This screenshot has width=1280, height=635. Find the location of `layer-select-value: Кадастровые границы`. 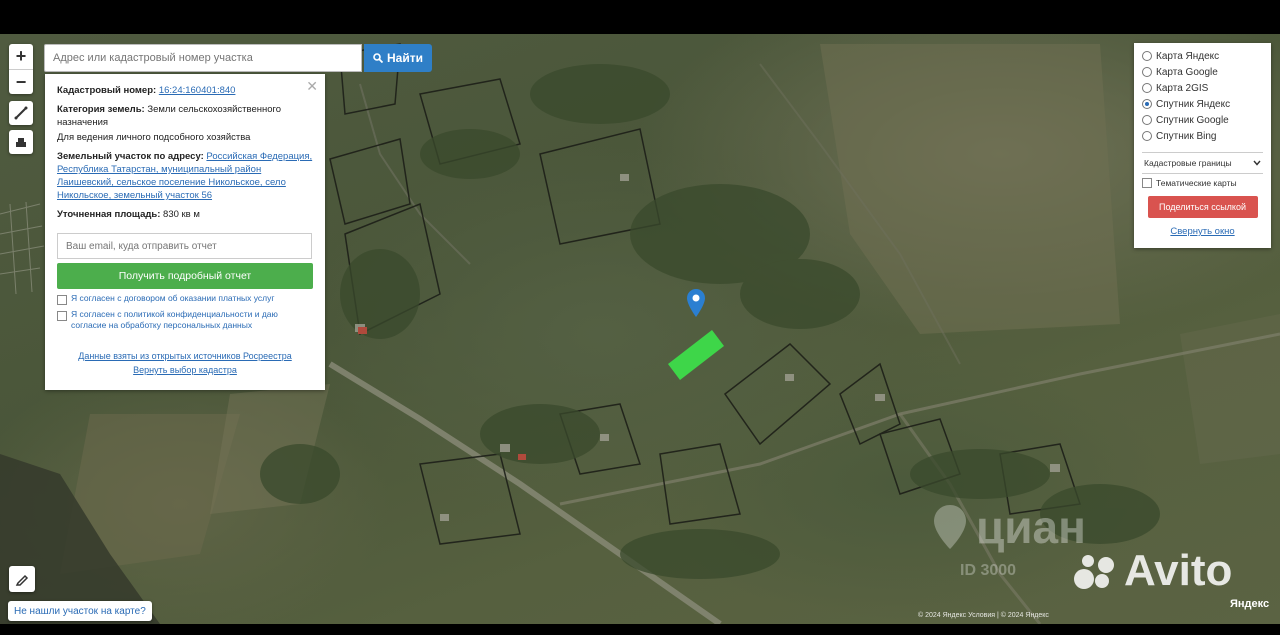

layer-select-value: Кадастровые границы is located at coordinates (1188, 163).